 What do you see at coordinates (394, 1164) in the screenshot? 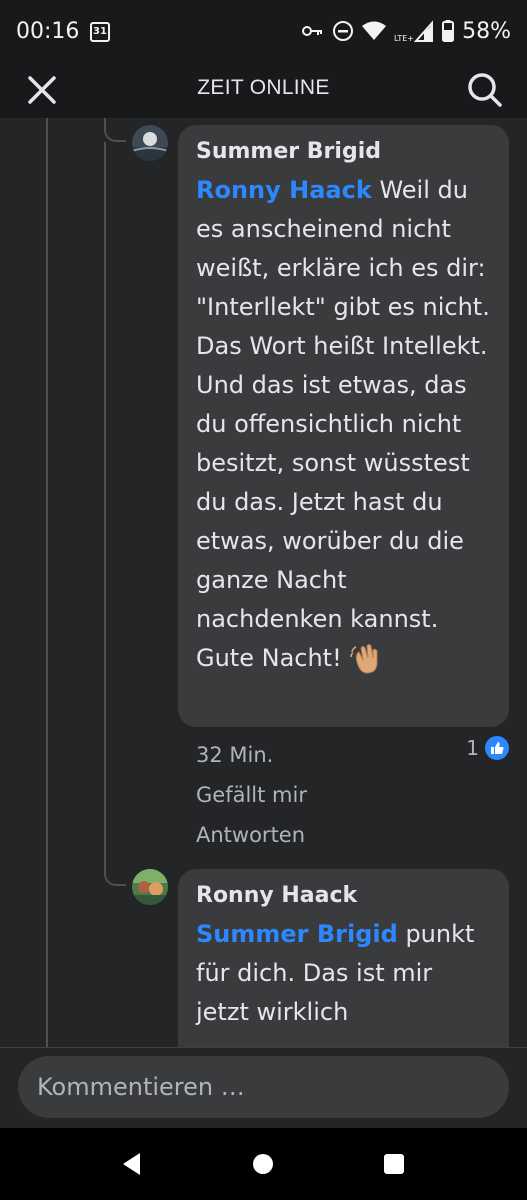
I see `recents-icon` at bounding box center [394, 1164].